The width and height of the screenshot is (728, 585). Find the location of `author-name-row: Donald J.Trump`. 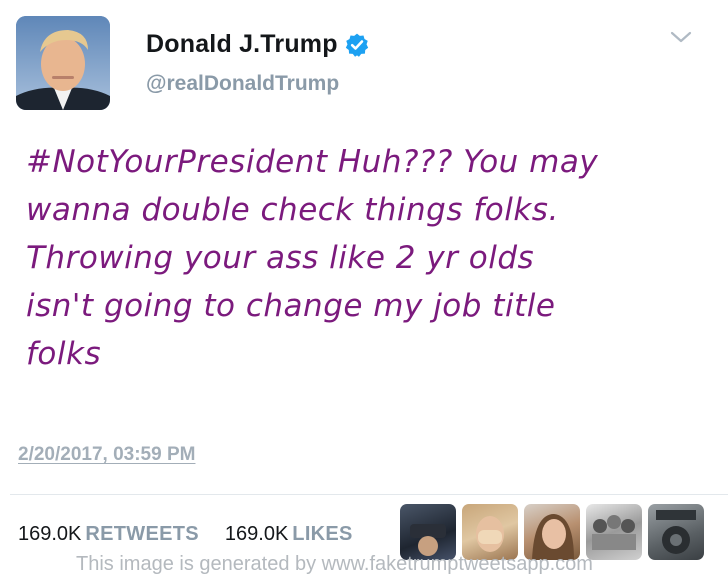

author-name-row: Donald J.Trump is located at coordinates (258, 44).